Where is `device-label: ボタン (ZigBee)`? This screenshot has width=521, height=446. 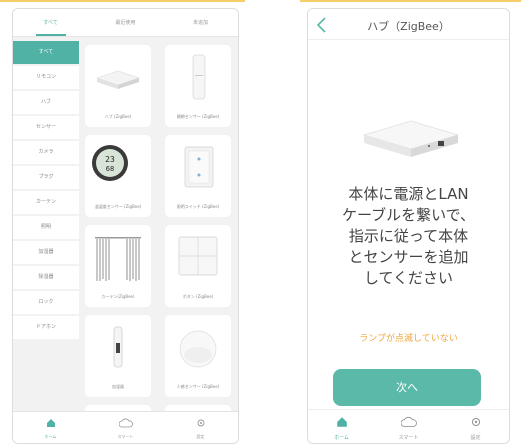 device-label: ボタン (ZigBee) is located at coordinates (198, 296).